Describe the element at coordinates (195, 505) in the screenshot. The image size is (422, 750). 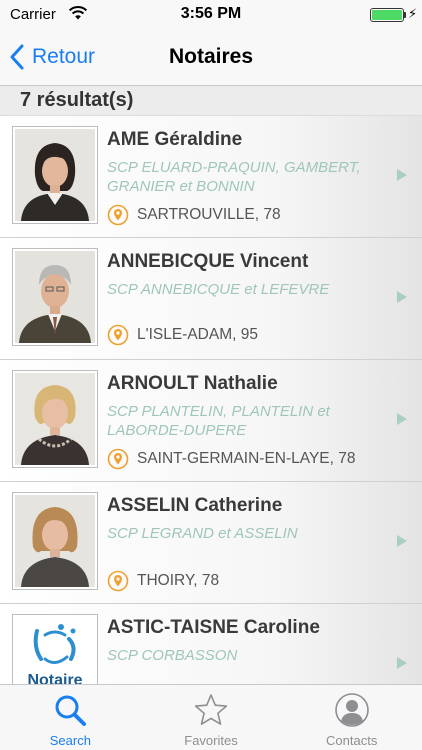
I see `notaire-name: ASSELIN Catherine` at that location.